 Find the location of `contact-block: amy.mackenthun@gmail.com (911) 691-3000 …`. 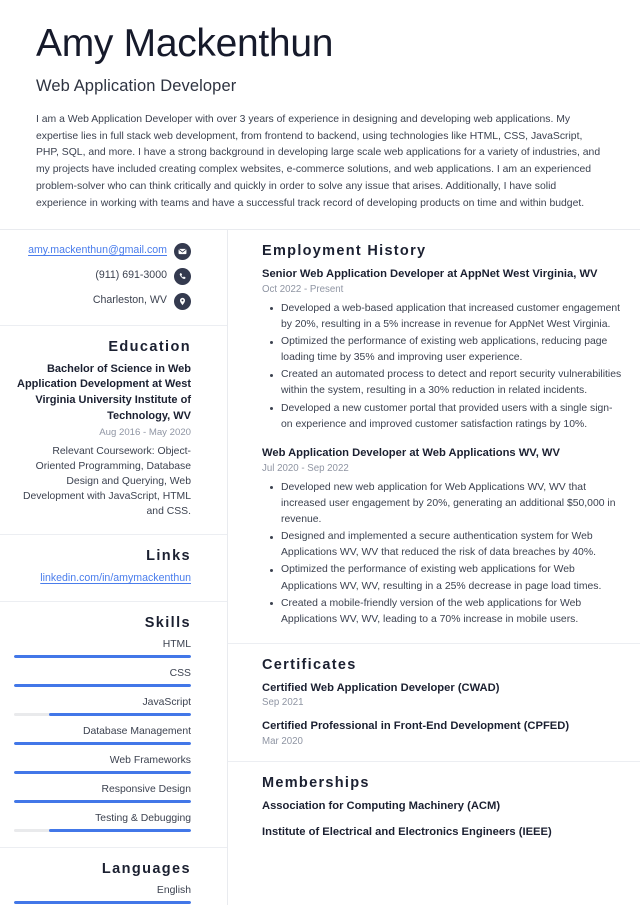

contact-block: amy.mackenthun@gmail.com (911) 691-3000 … is located at coordinates (113, 278).